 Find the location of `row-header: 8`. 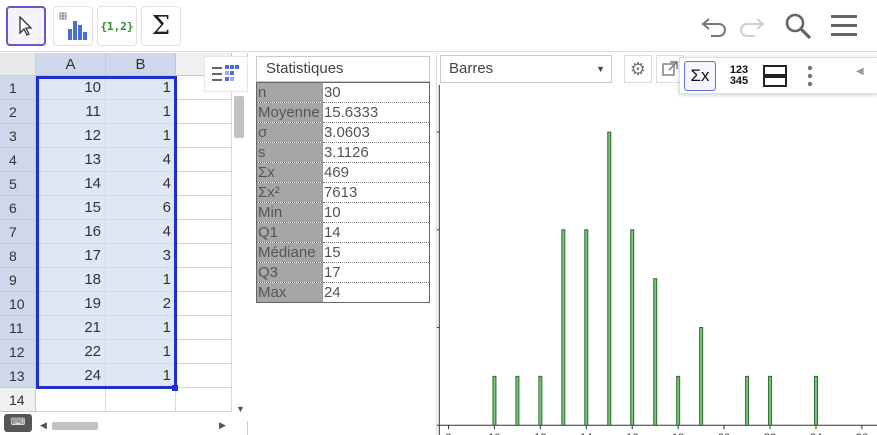

row-header: 8 is located at coordinates (18, 256).